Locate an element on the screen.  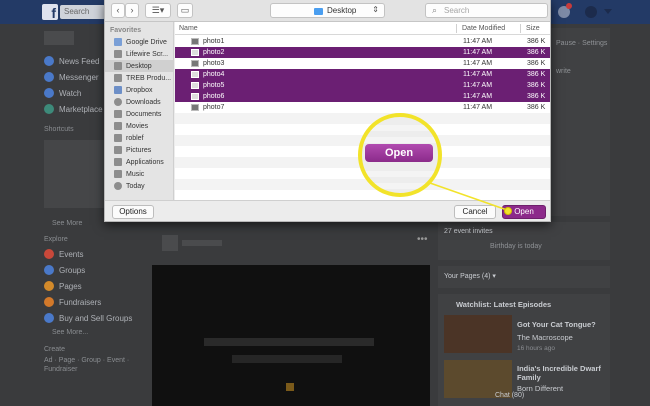
callout-target-dot is located at coordinates (508, 211).